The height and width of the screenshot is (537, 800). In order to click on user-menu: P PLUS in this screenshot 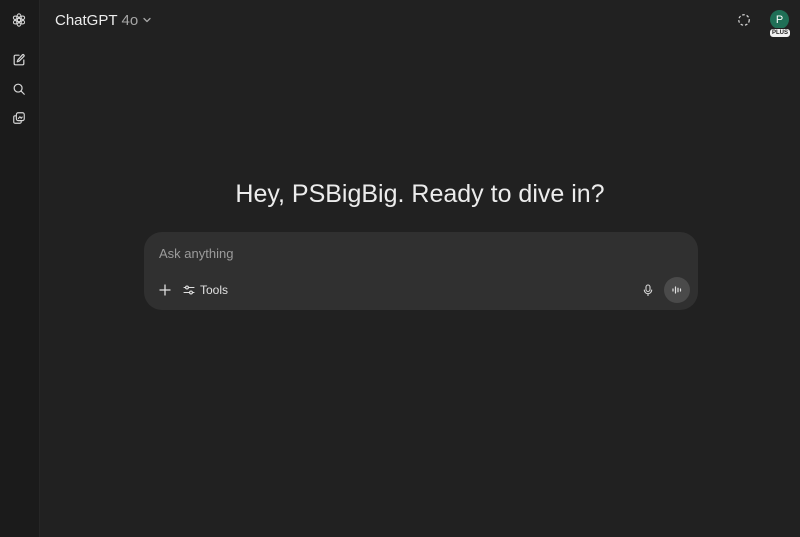, I will do `click(780, 25)`.